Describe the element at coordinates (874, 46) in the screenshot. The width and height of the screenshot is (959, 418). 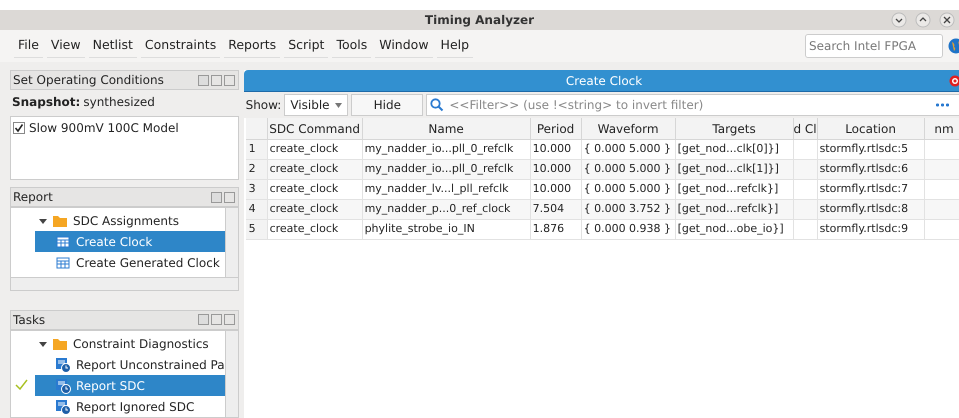
I see `search-field: Search Intel FPGA` at that location.